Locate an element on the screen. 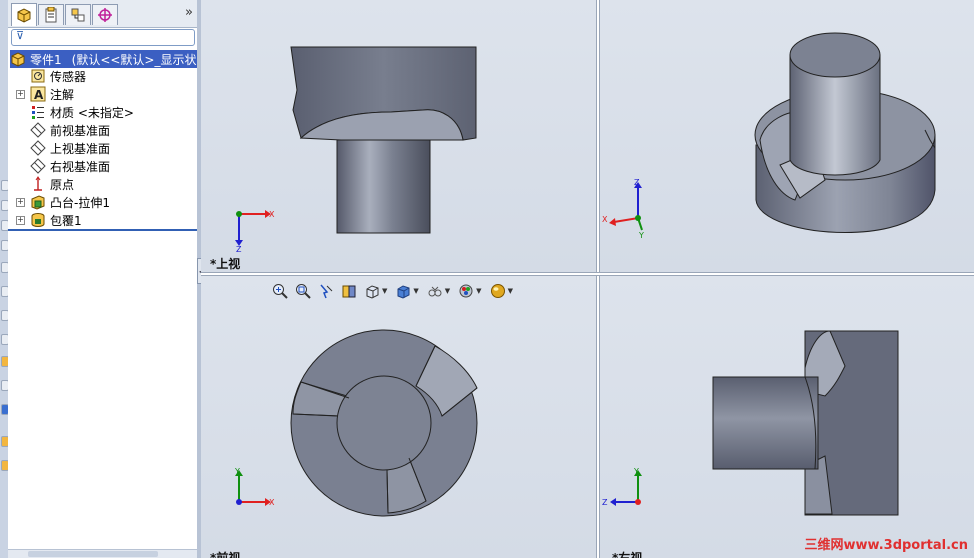 The image size is (974, 558). wrap-icon is located at coordinates (38, 220).